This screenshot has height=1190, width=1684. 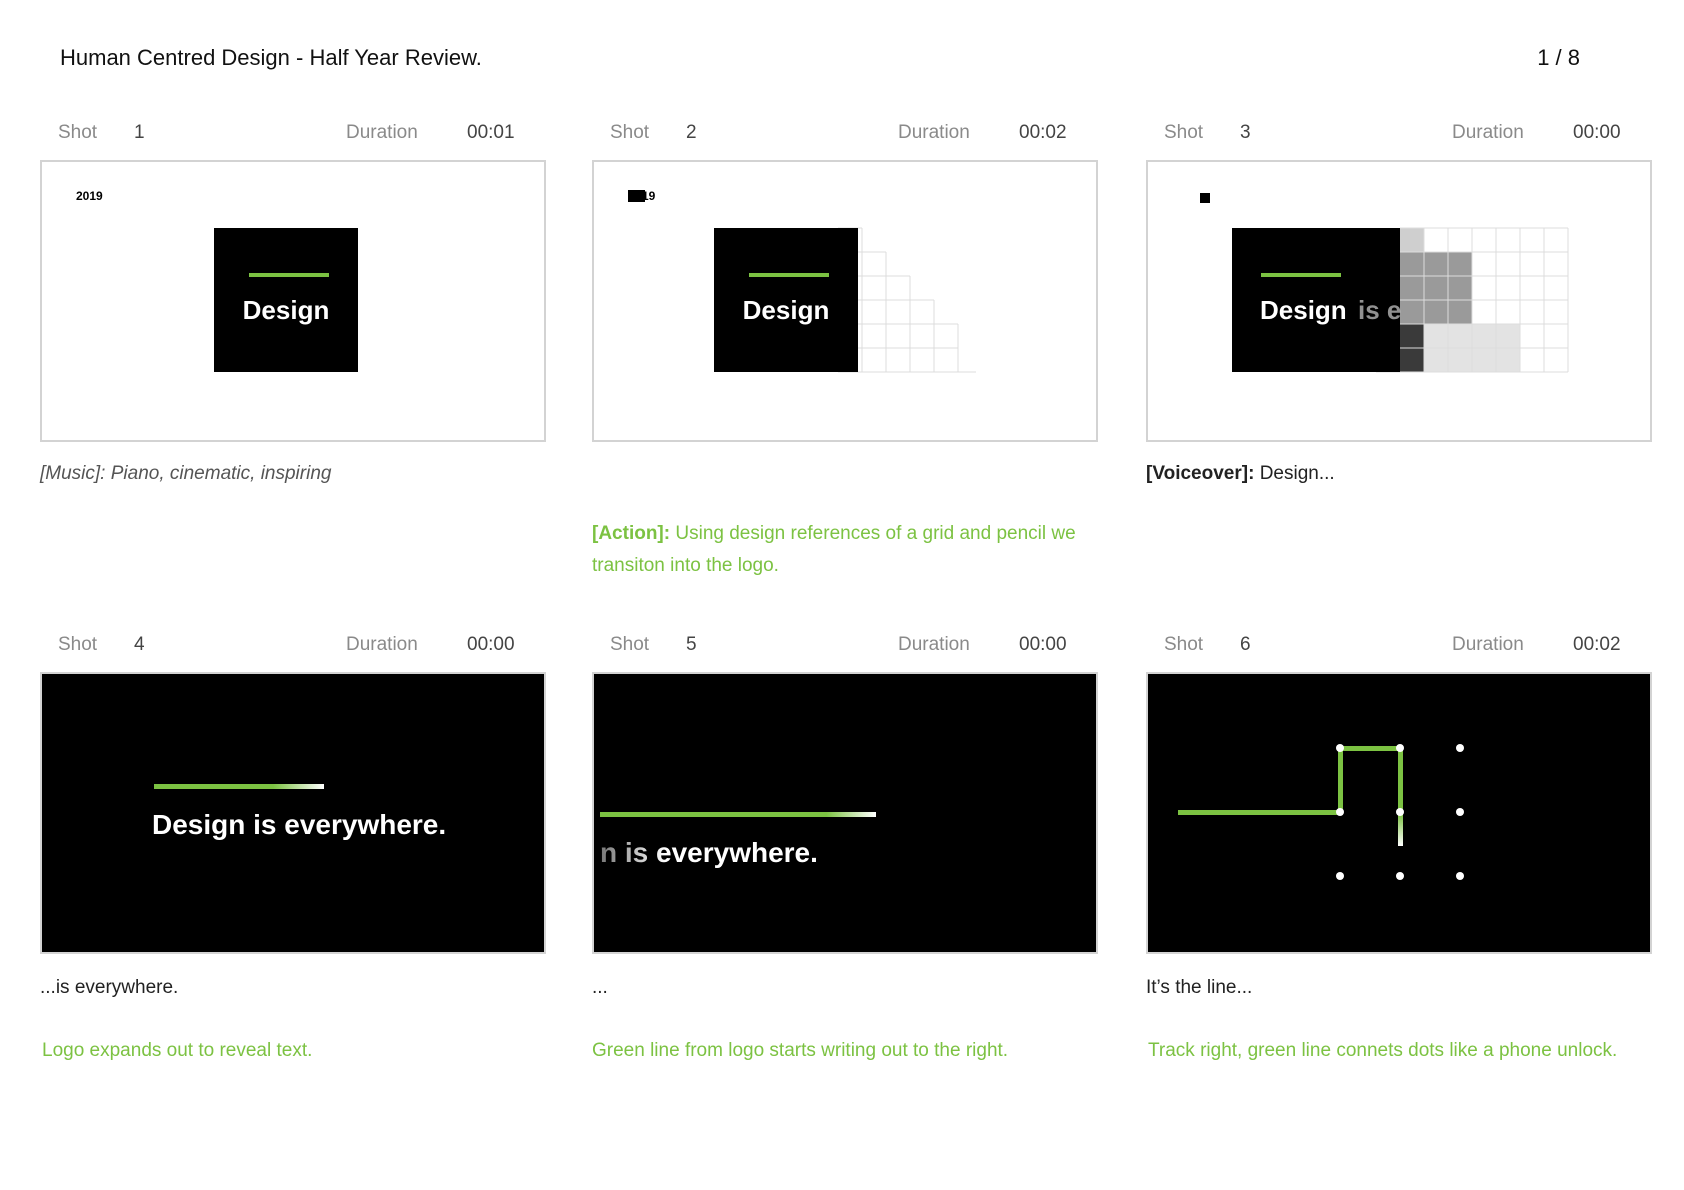 What do you see at coordinates (177, 1050) in the screenshot?
I see `action-note: Logo expands out to reveal text.` at bounding box center [177, 1050].